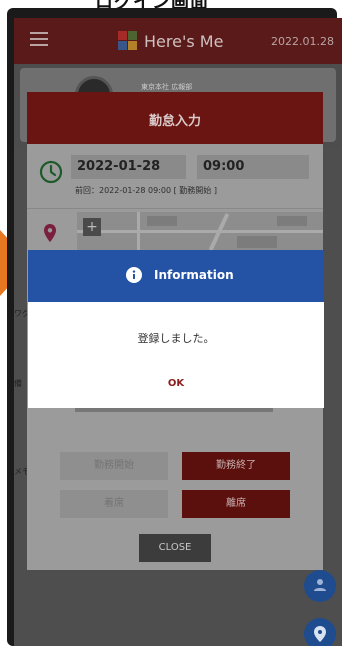  I want to click on time-value: 09:00, so click(224, 166).